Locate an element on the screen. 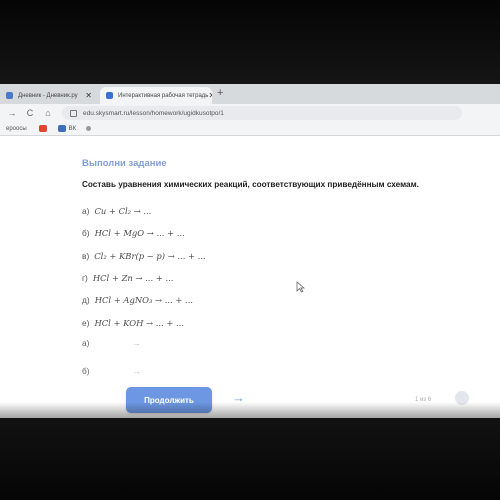 Image resolution: width=500 pixels, height=500 pixels. tab-label: Интерактивная рабочая тетрадь is located at coordinates (163, 95).